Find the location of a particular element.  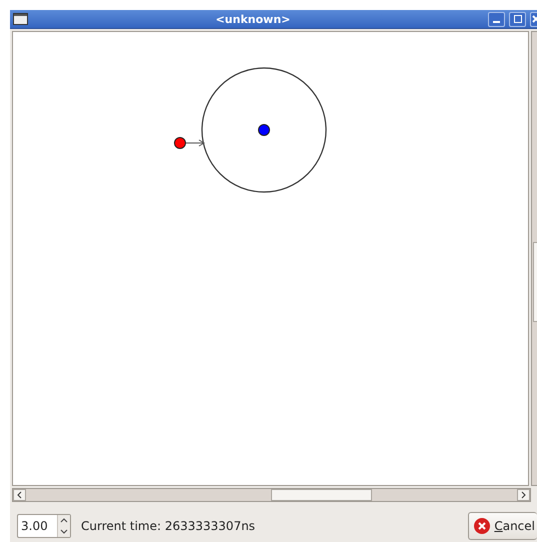

maximize-icon is located at coordinates (518, 19).